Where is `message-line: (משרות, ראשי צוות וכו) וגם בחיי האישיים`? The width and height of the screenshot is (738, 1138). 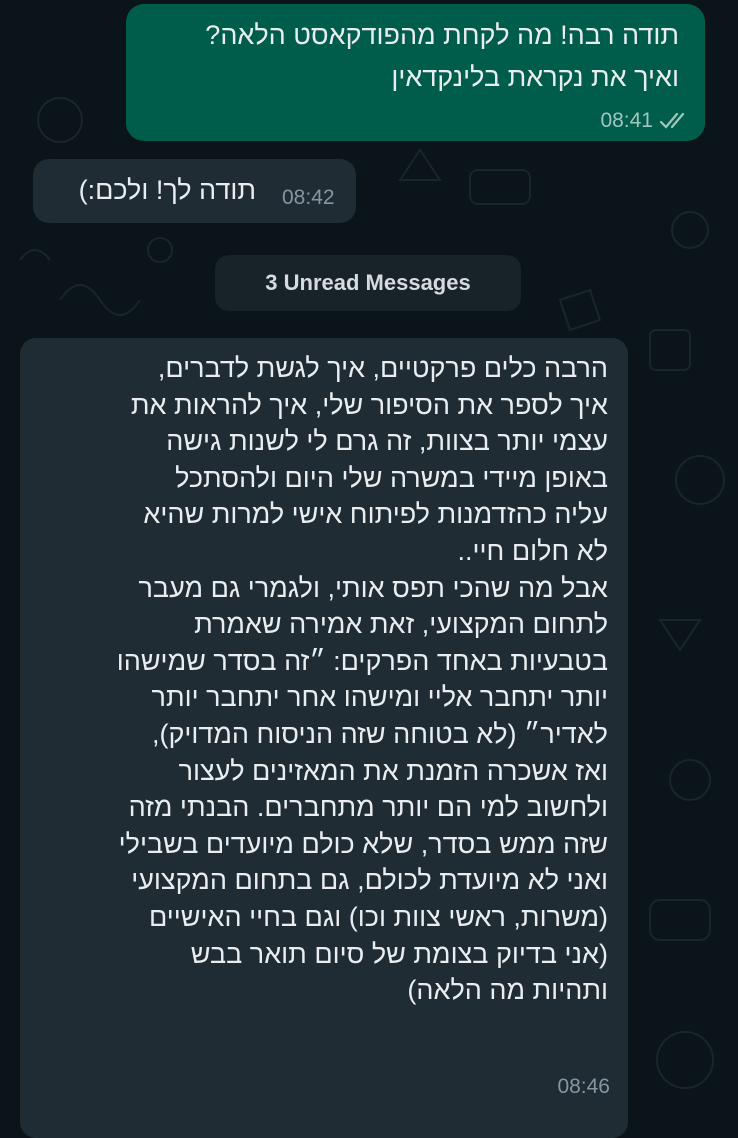
message-line: (משרות, ראשי צוות וכו) וגם בחיי האישיים is located at coordinates (378, 916).